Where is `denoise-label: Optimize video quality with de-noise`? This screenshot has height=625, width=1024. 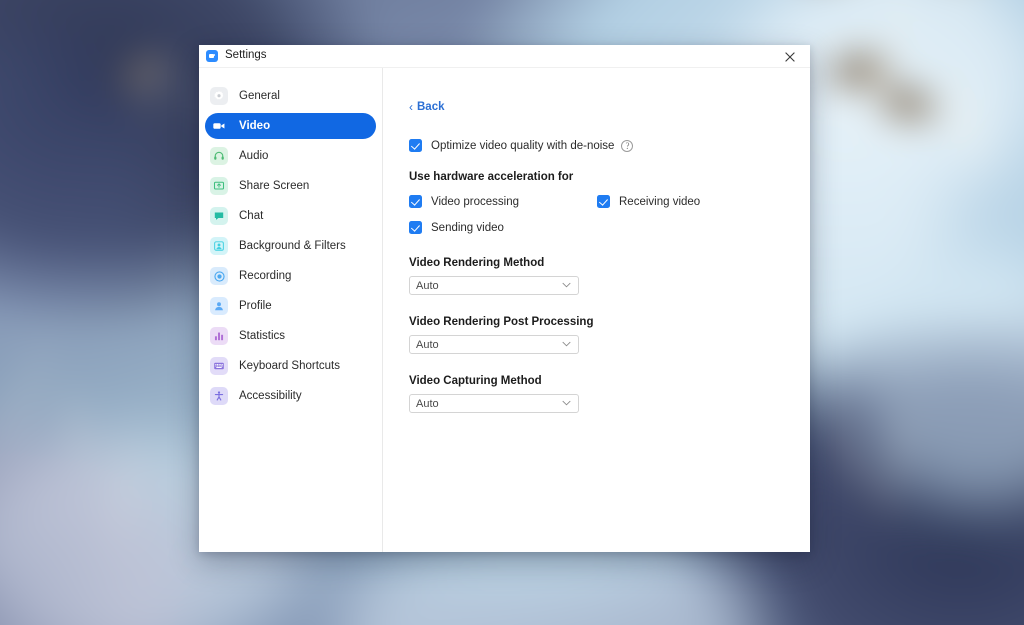 denoise-label: Optimize video quality with de-noise is located at coordinates (523, 145).